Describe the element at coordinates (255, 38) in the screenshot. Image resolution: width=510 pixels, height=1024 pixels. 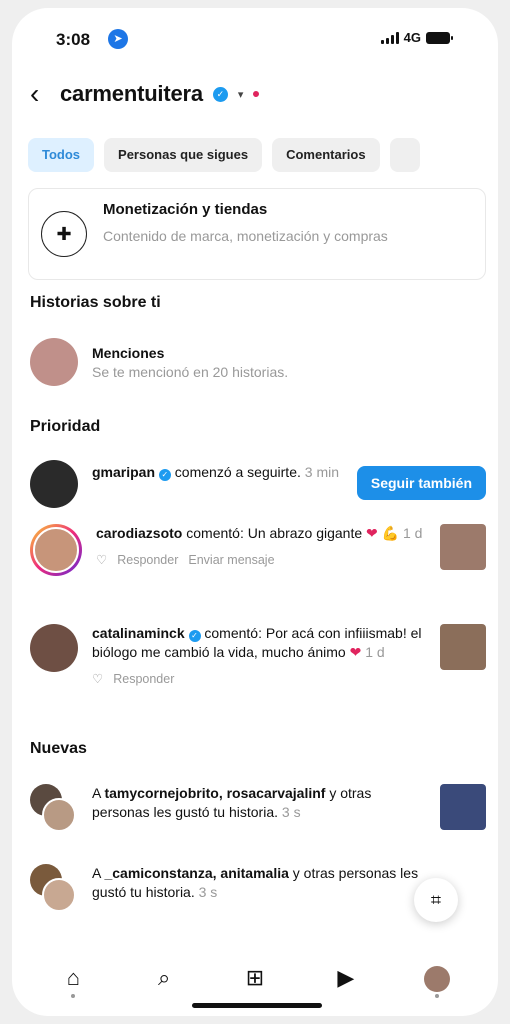
I see `status-bar: 3:08 ➤ 4G` at that location.